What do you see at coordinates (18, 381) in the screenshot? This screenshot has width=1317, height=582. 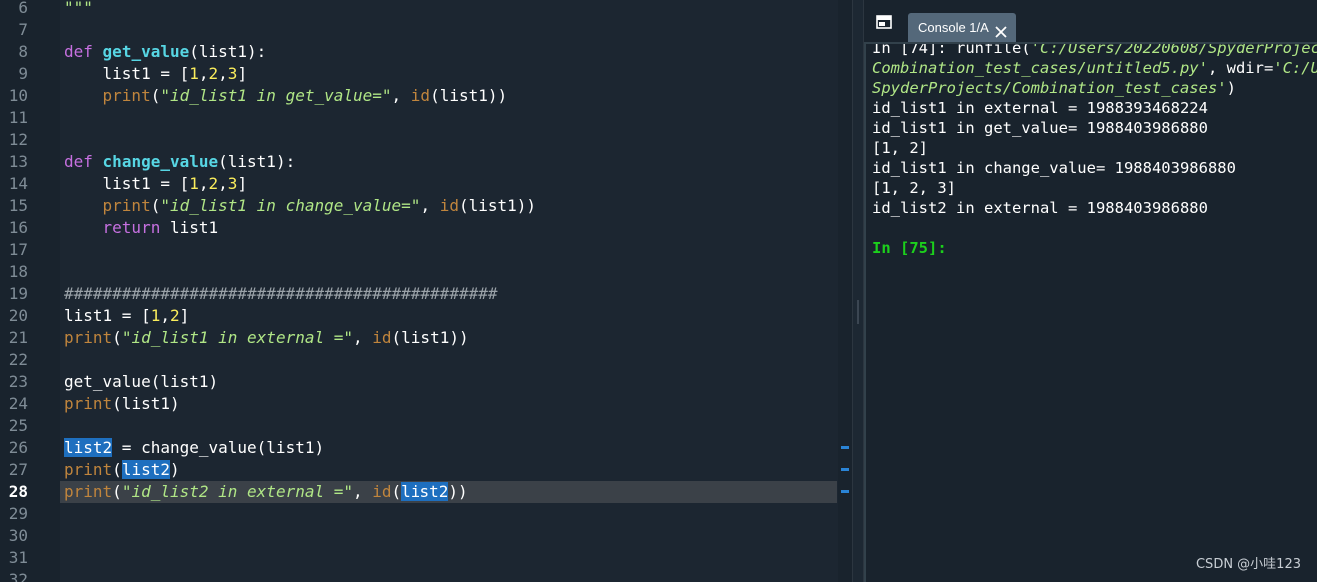 I see `line-number: 23` at bounding box center [18, 381].